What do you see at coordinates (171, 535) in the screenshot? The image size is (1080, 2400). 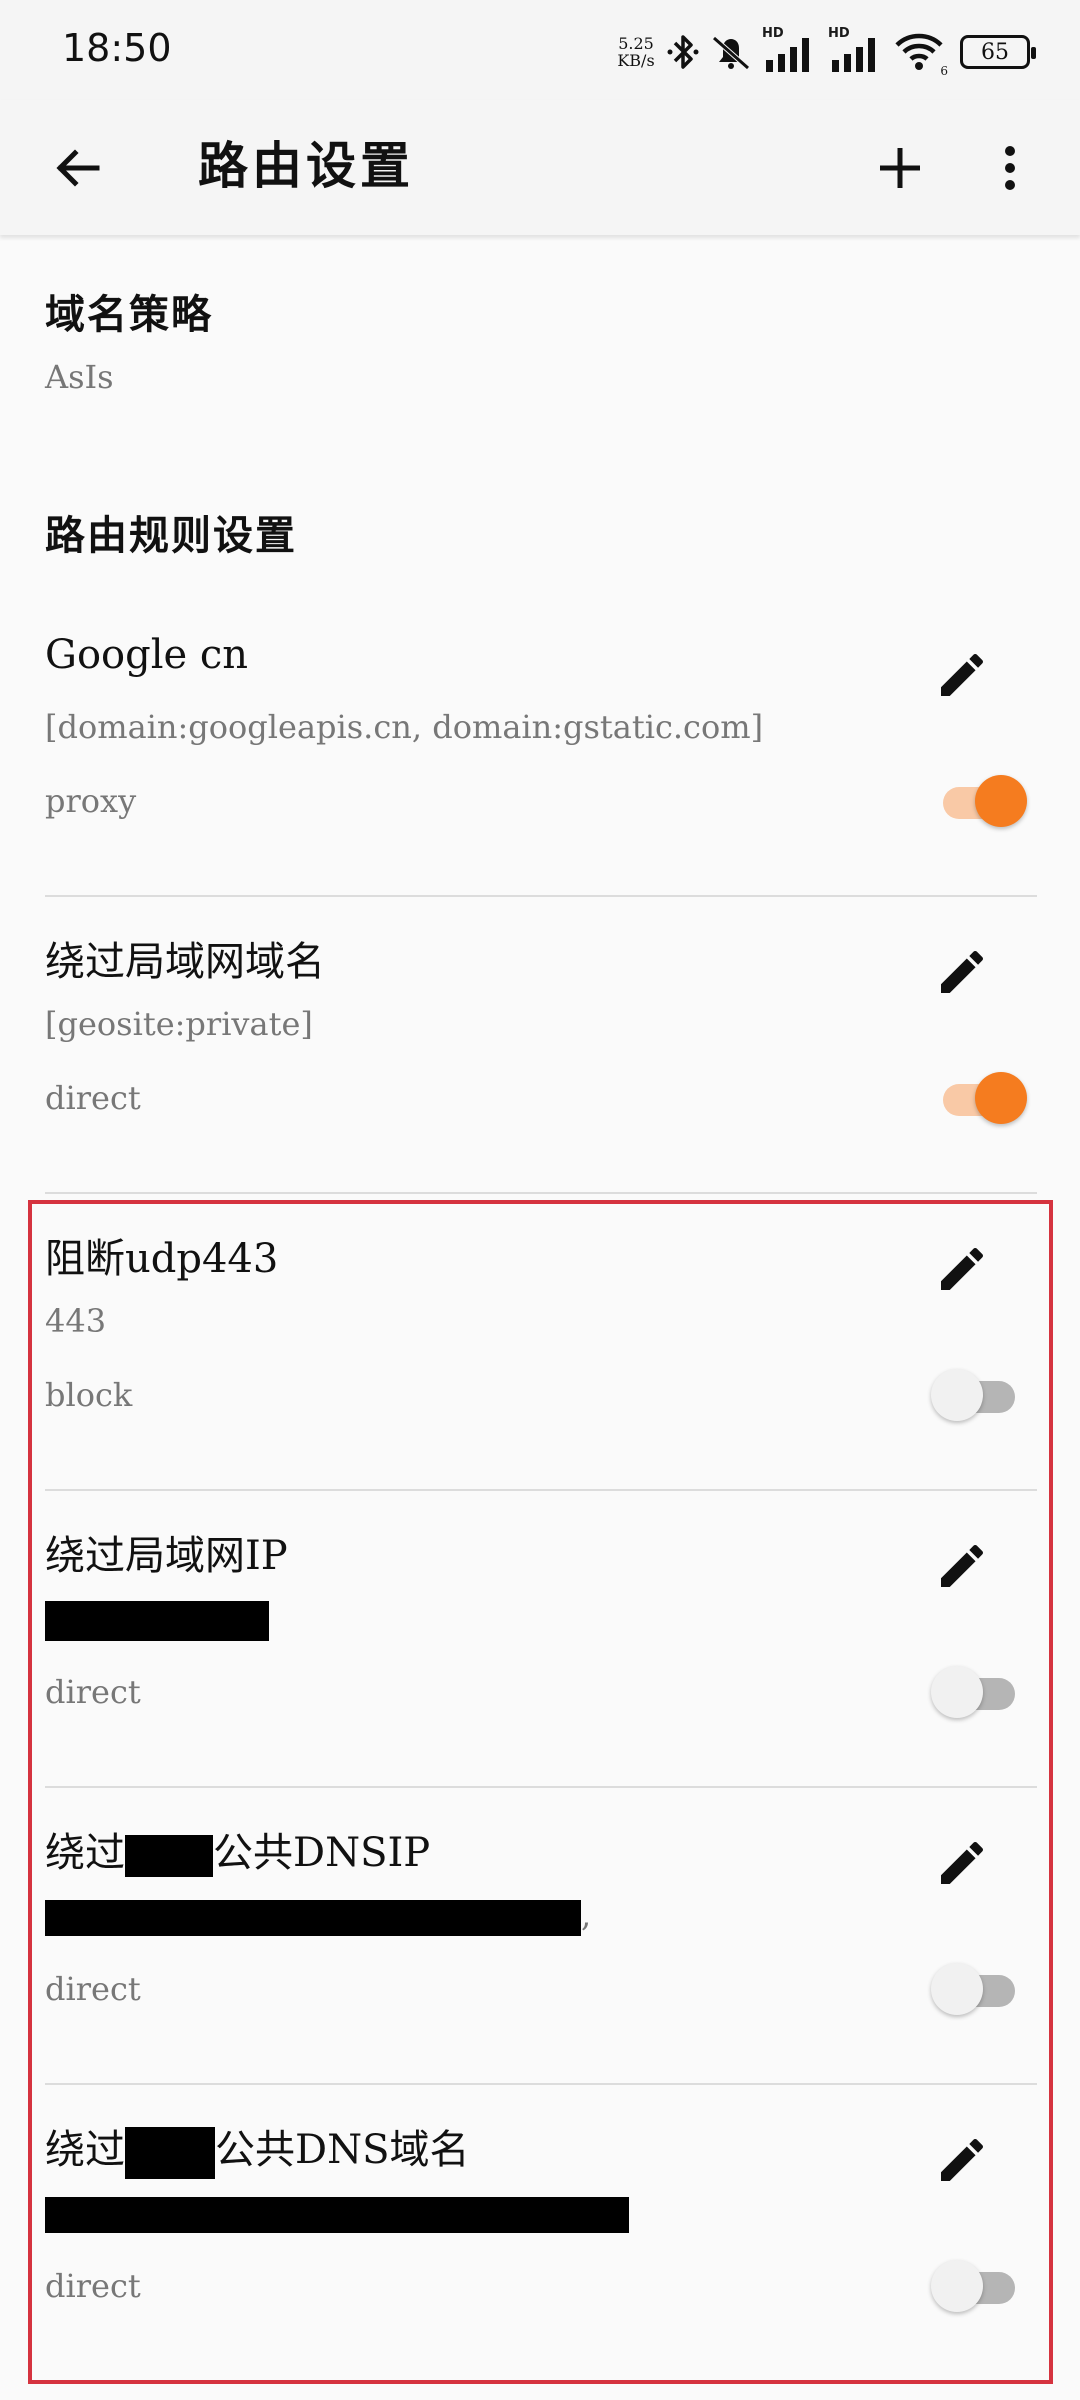 I see `routing-rules-title: 路由规则设置` at bounding box center [171, 535].